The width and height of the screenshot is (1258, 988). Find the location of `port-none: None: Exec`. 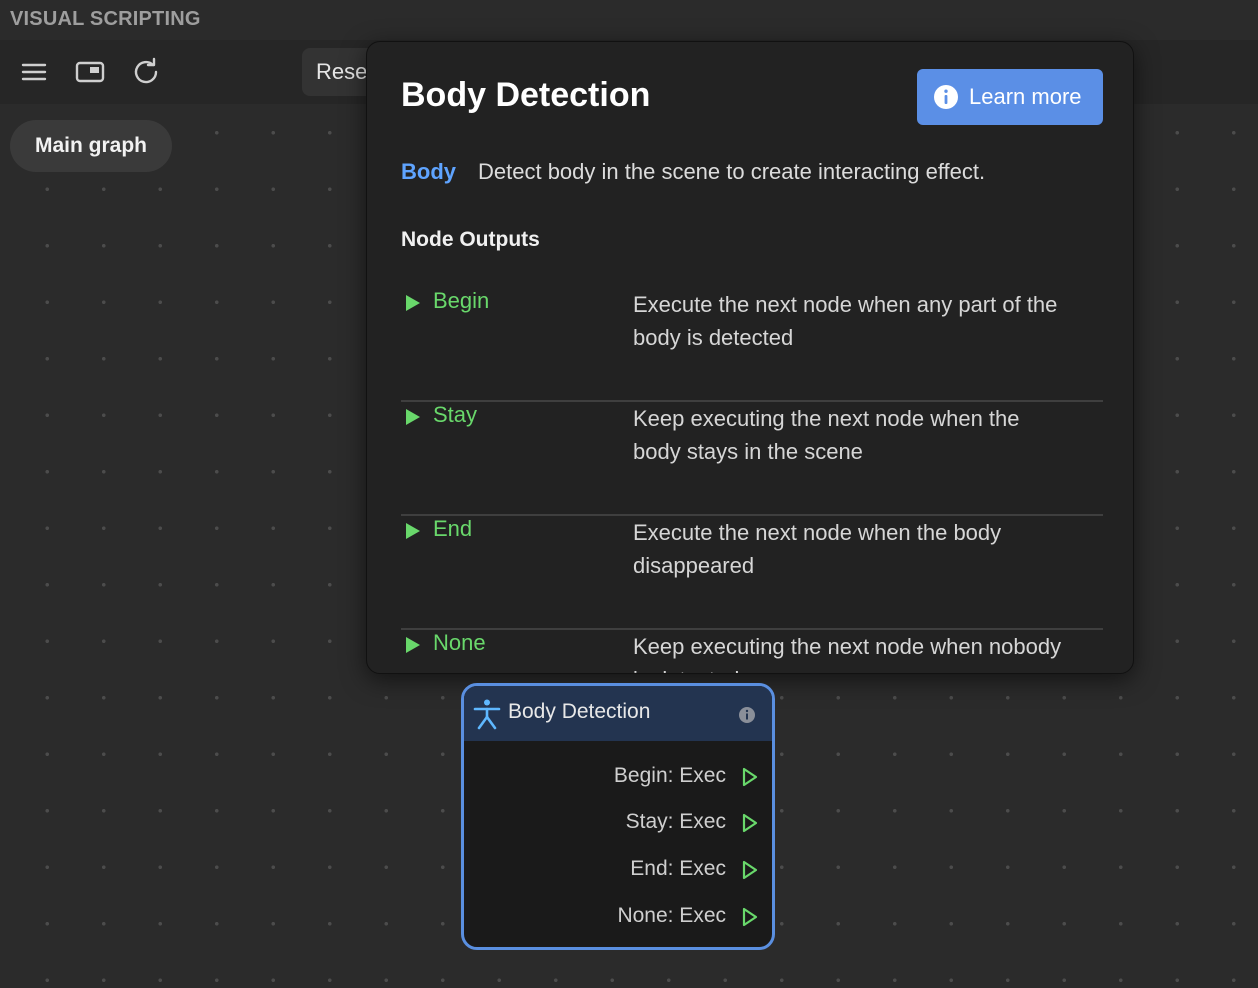

port-none: None: Exec is located at coordinates (630, 919).